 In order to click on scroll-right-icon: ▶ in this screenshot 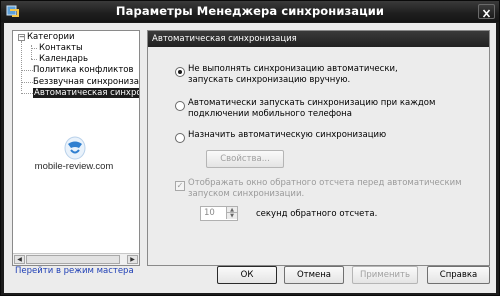, I will do `click(132, 259)`.